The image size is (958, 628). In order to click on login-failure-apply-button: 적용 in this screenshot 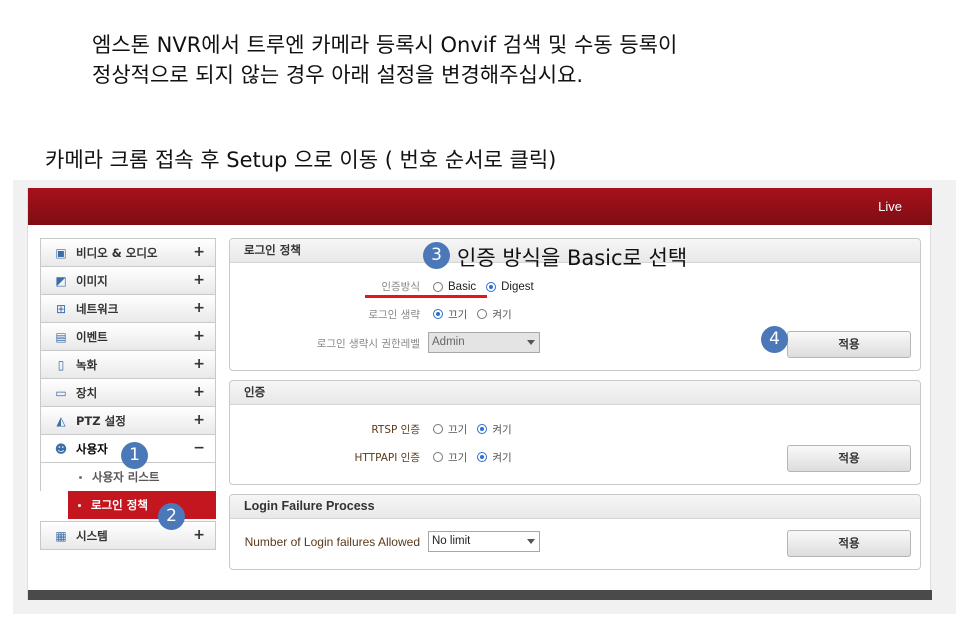, I will do `click(849, 543)`.